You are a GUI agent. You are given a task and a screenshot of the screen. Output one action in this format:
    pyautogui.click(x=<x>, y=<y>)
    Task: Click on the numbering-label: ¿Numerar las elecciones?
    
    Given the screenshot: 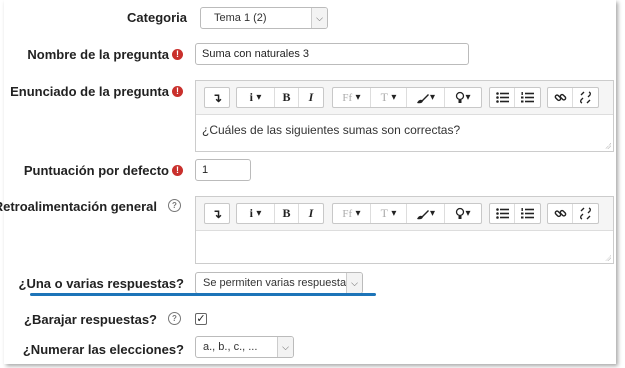 What is the action you would take?
    pyautogui.click(x=103, y=349)
    